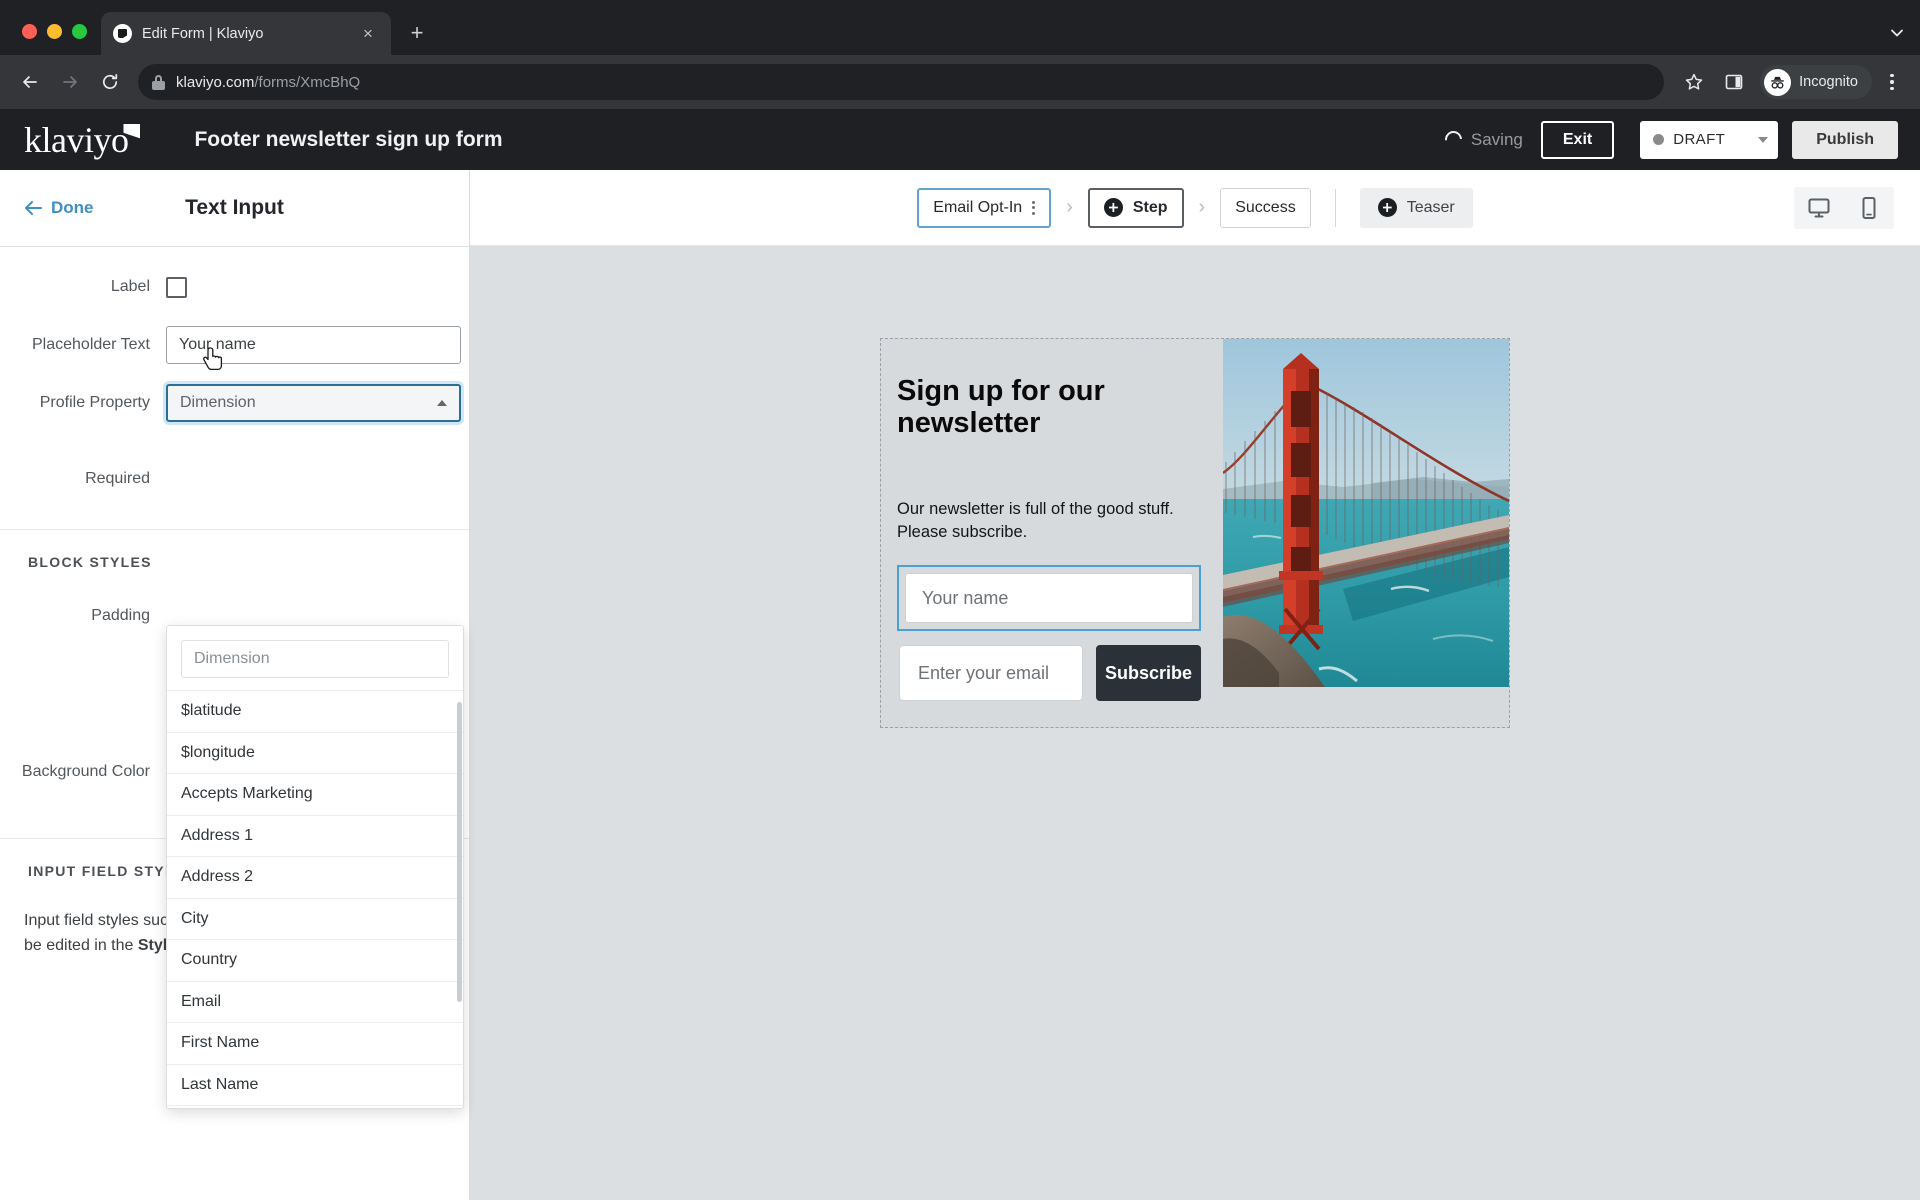 The image size is (1920, 1200). What do you see at coordinates (72, 207) in the screenshot?
I see `done-label: Done` at bounding box center [72, 207].